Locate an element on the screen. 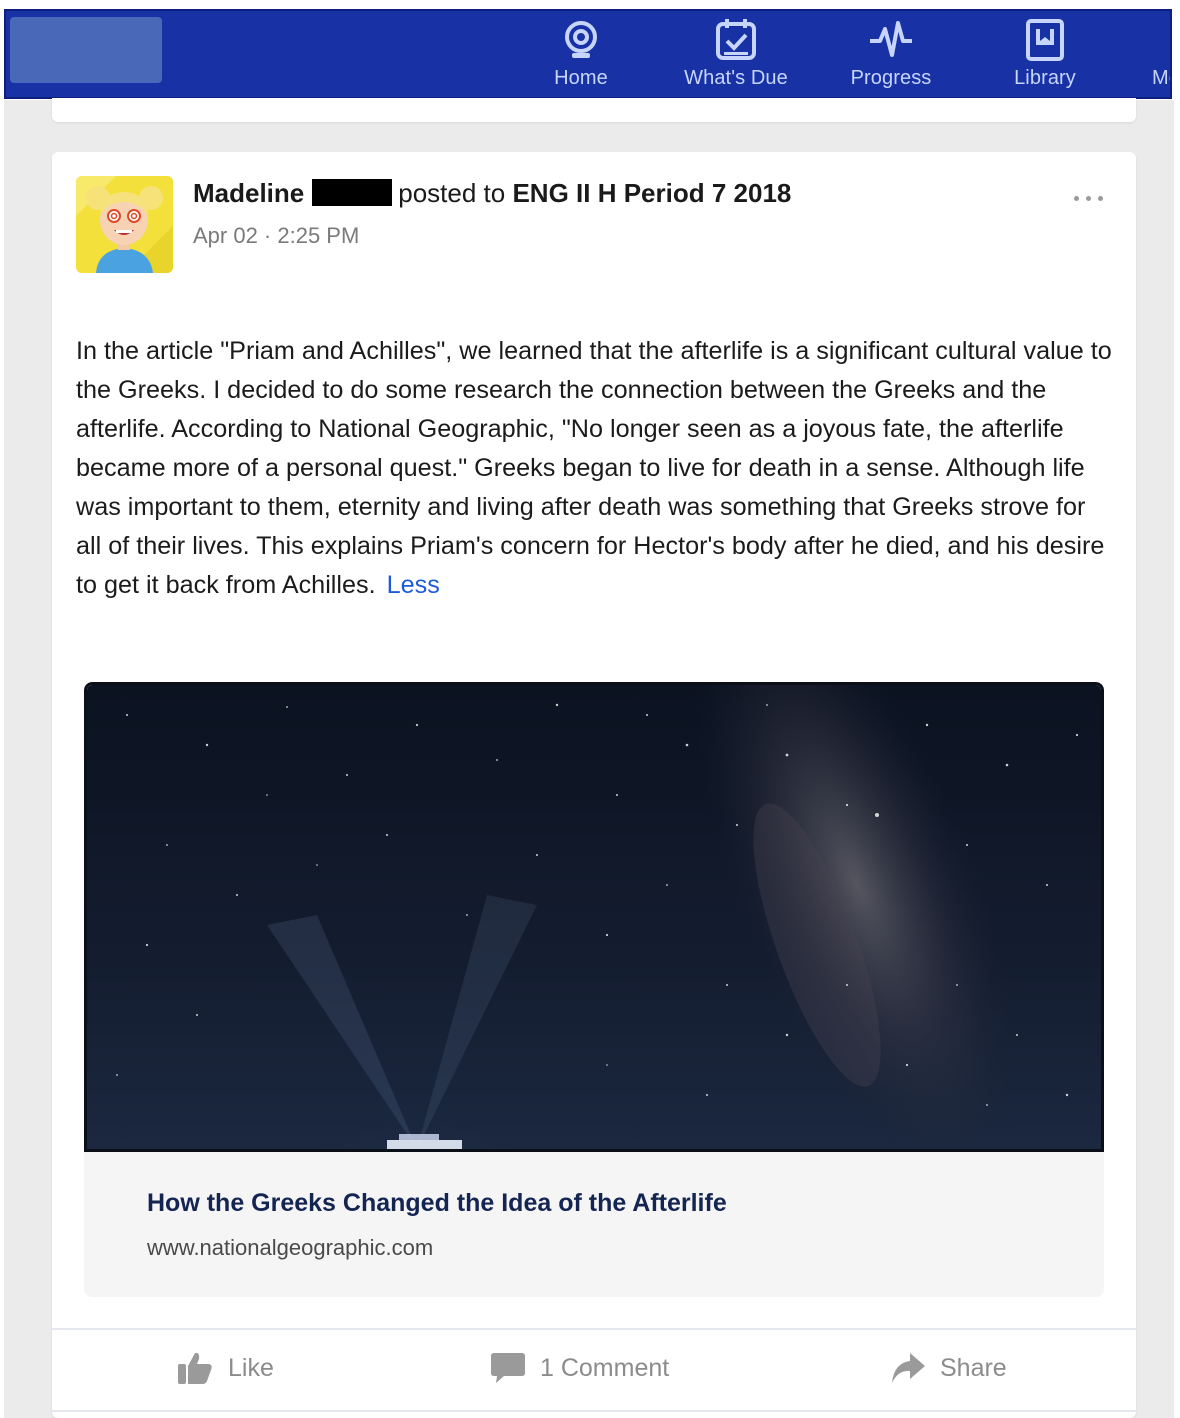 This screenshot has height=1418, width=1180. comment-label: 1 Comment is located at coordinates (605, 1367).